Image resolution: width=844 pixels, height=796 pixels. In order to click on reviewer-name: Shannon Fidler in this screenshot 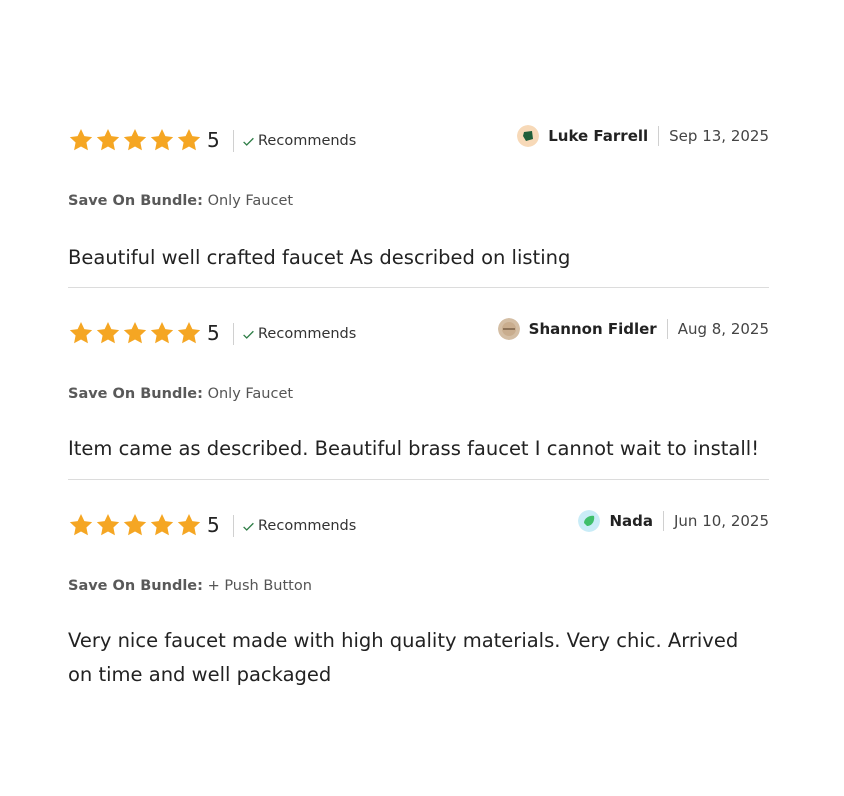, I will do `click(593, 329)`.